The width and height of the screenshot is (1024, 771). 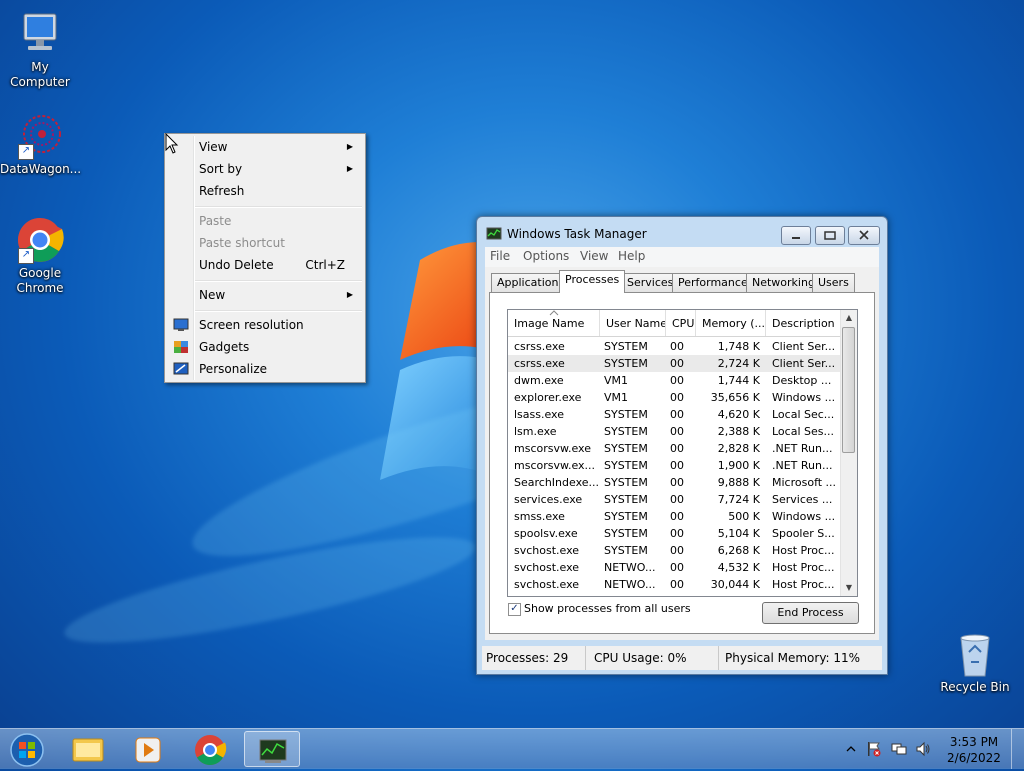 What do you see at coordinates (26, 152) in the screenshot?
I see `shortcut-arrow-icon: ↗` at bounding box center [26, 152].